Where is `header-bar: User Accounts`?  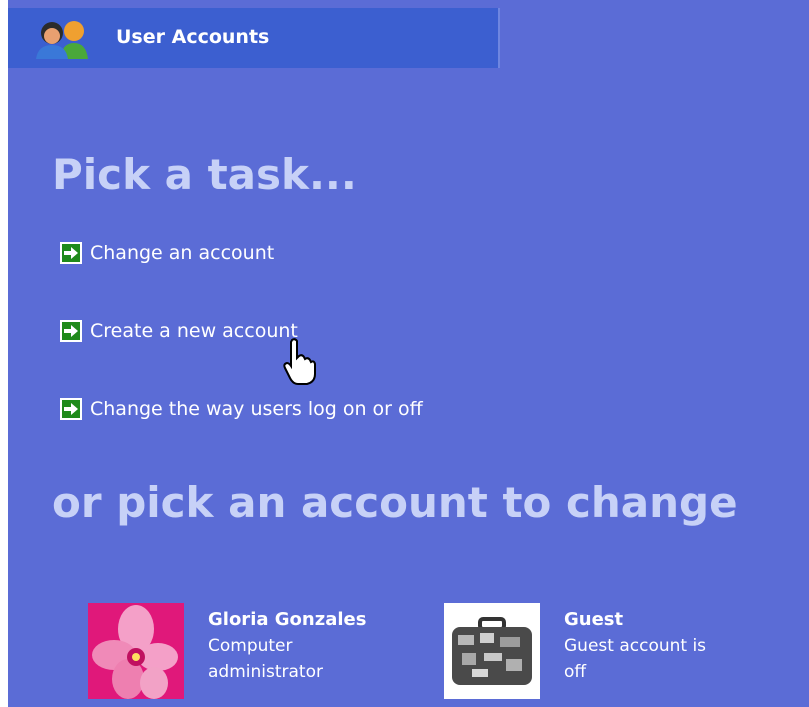 header-bar: User Accounts is located at coordinates (254, 38).